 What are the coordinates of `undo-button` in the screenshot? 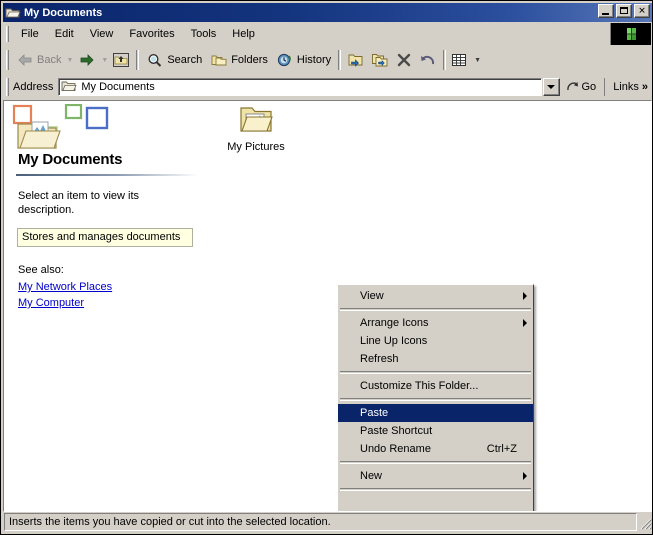 It's located at (428, 60).